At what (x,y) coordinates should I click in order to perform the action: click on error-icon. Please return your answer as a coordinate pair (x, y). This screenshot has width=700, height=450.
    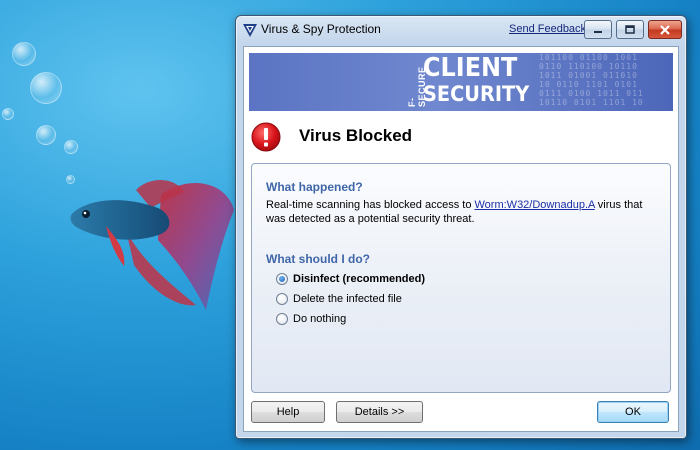
    Looking at the image, I should click on (266, 137).